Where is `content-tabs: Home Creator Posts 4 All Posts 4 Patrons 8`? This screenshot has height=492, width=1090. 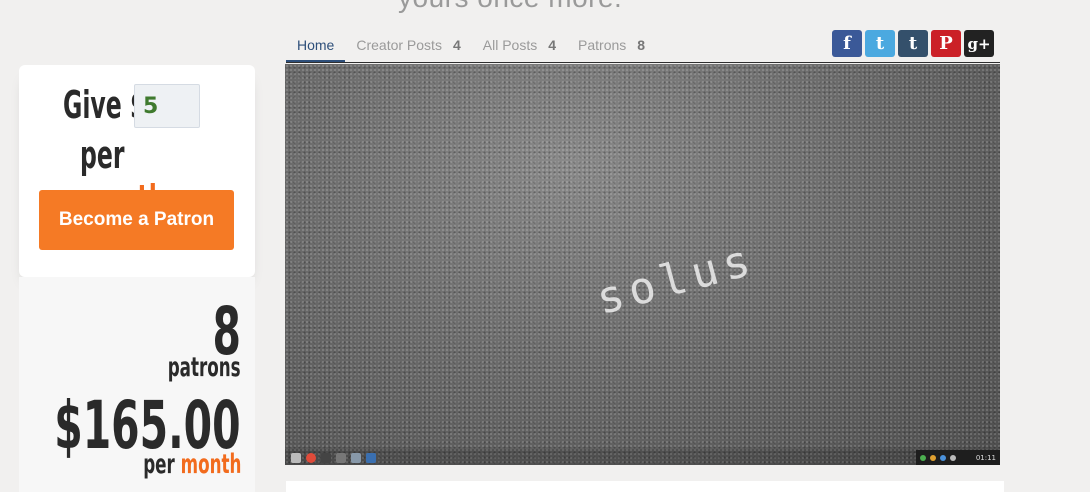
content-tabs: Home Creator Posts 4 All Posts 4 Patrons 8 is located at coordinates (471, 46).